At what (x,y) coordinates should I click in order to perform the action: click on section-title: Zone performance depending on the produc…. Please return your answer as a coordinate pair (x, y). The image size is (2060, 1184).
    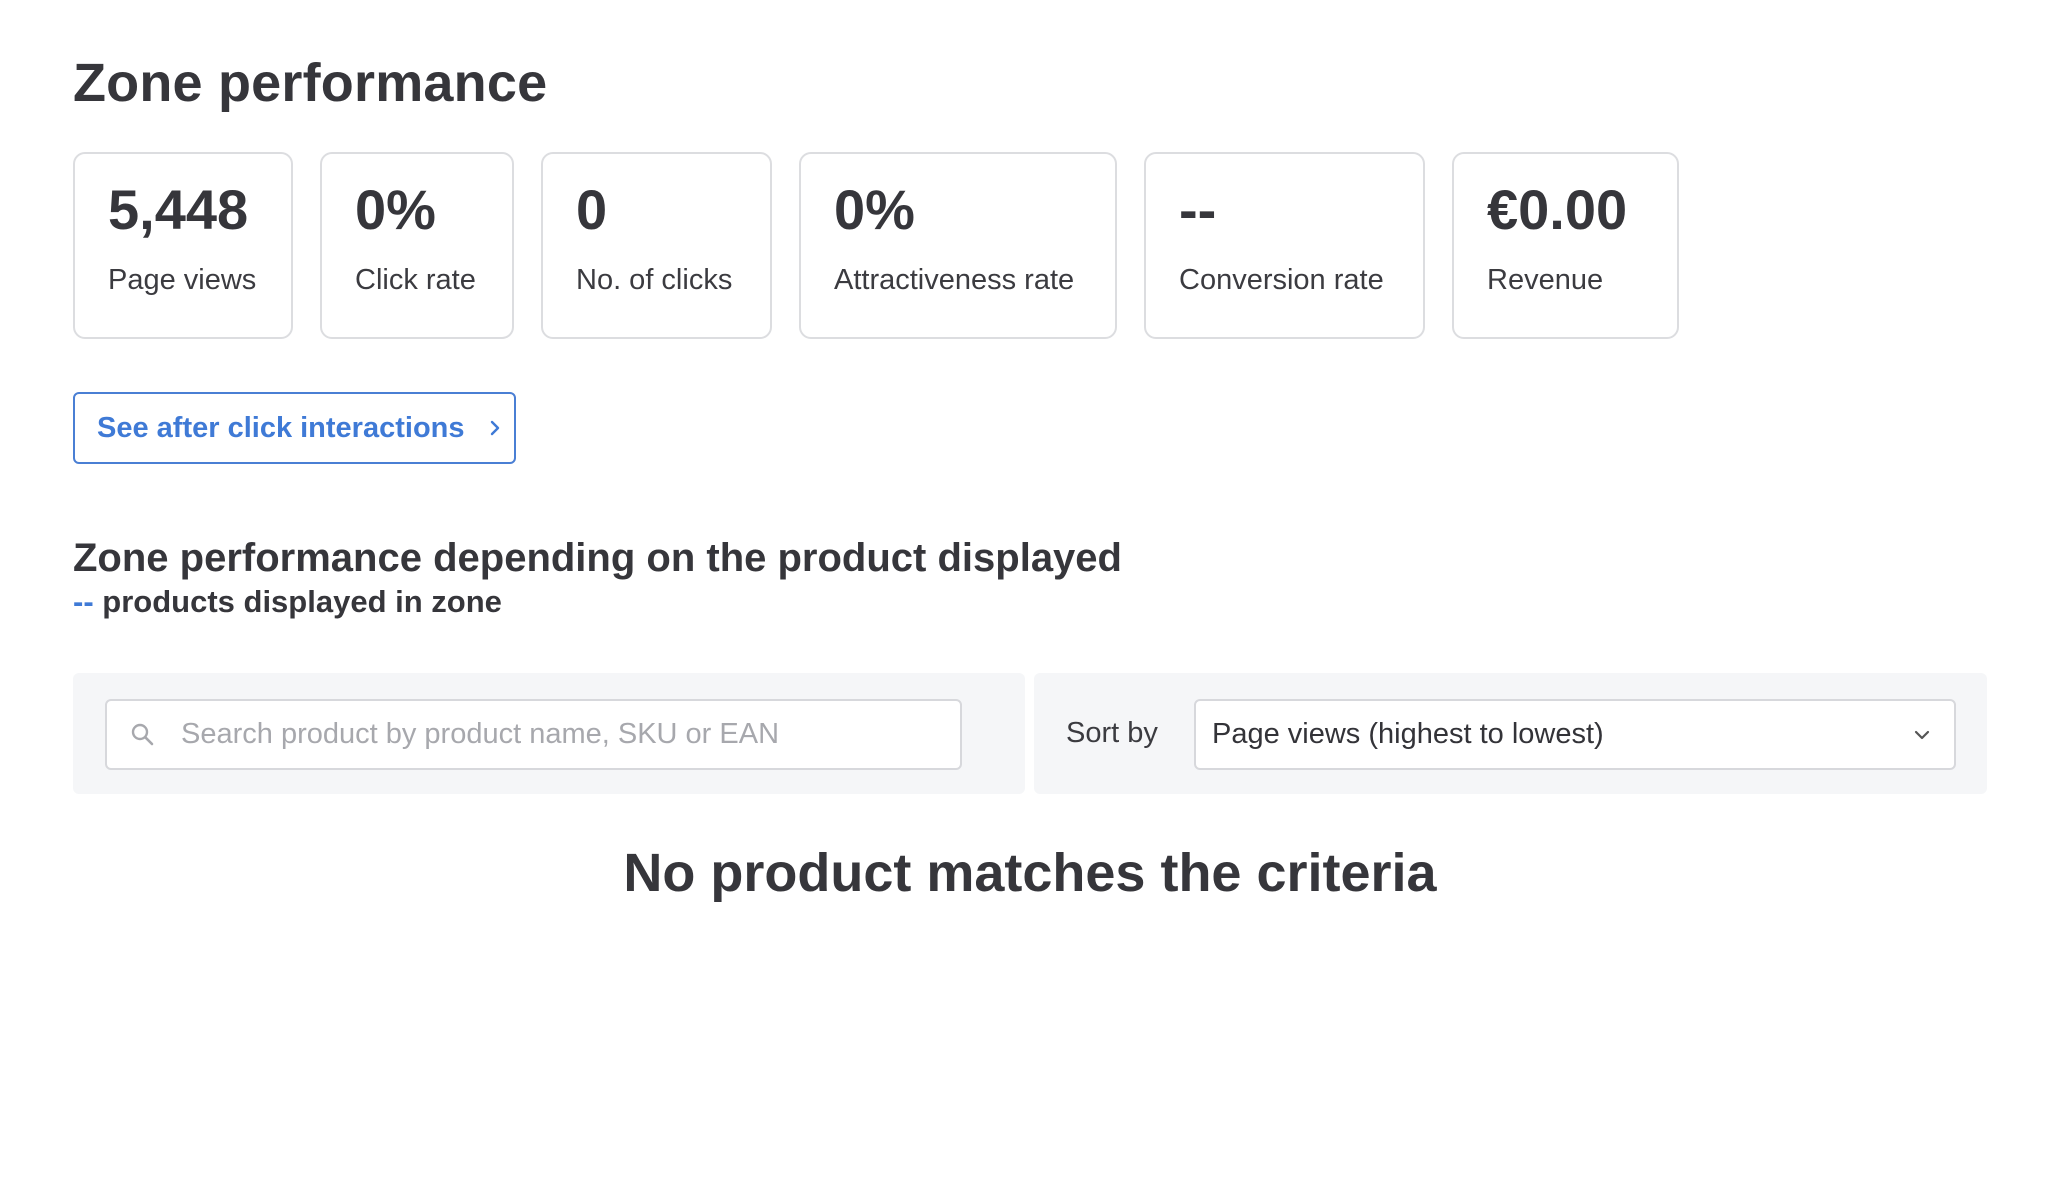
    Looking at the image, I should click on (597, 558).